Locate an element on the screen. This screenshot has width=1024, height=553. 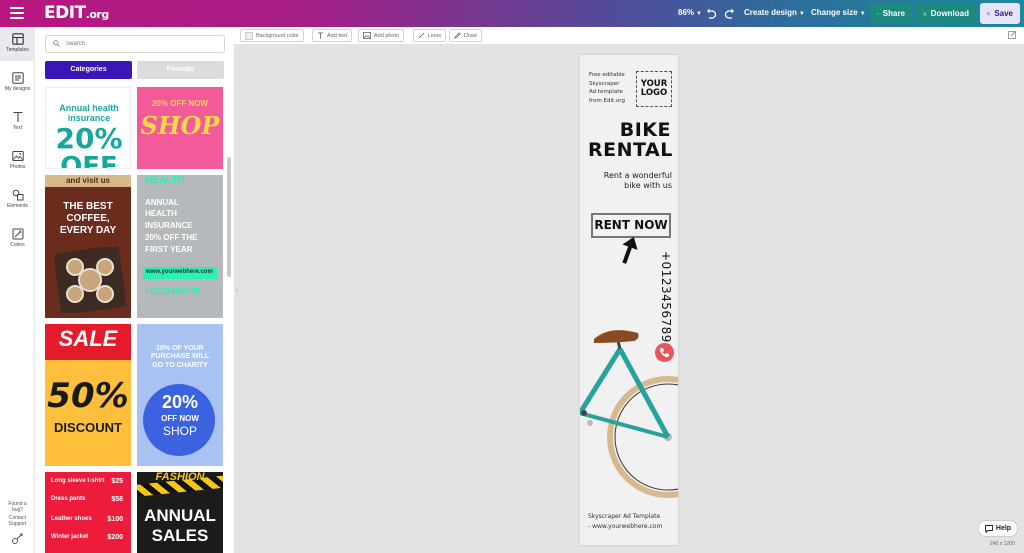
add-photo-button: Add photo is located at coordinates (381, 35).